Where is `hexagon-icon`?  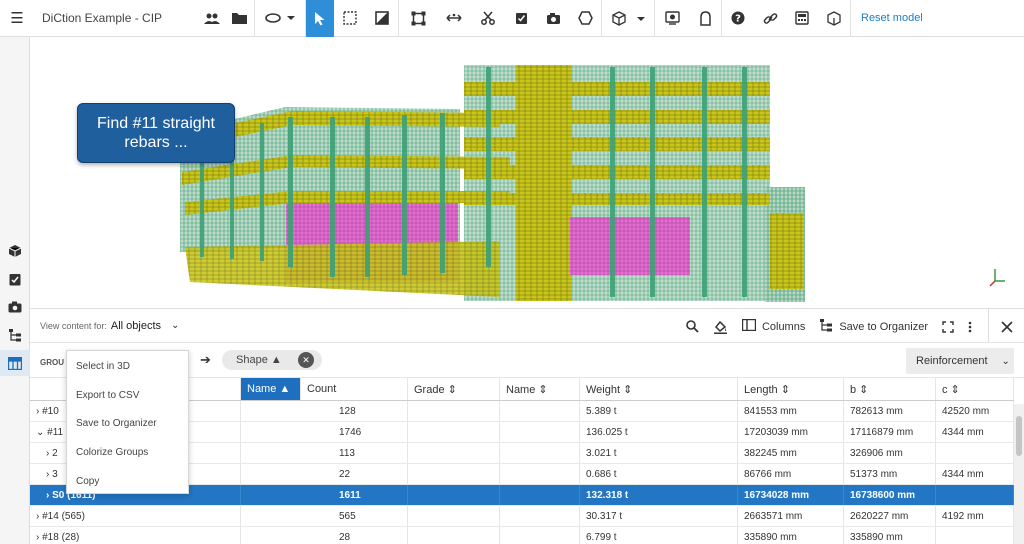
hexagon-icon is located at coordinates (585, 18).